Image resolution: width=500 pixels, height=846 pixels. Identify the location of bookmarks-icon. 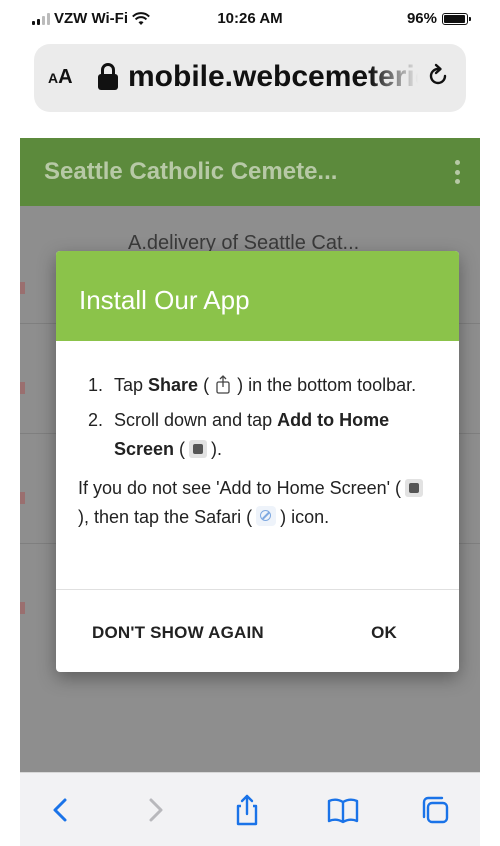
(343, 810).